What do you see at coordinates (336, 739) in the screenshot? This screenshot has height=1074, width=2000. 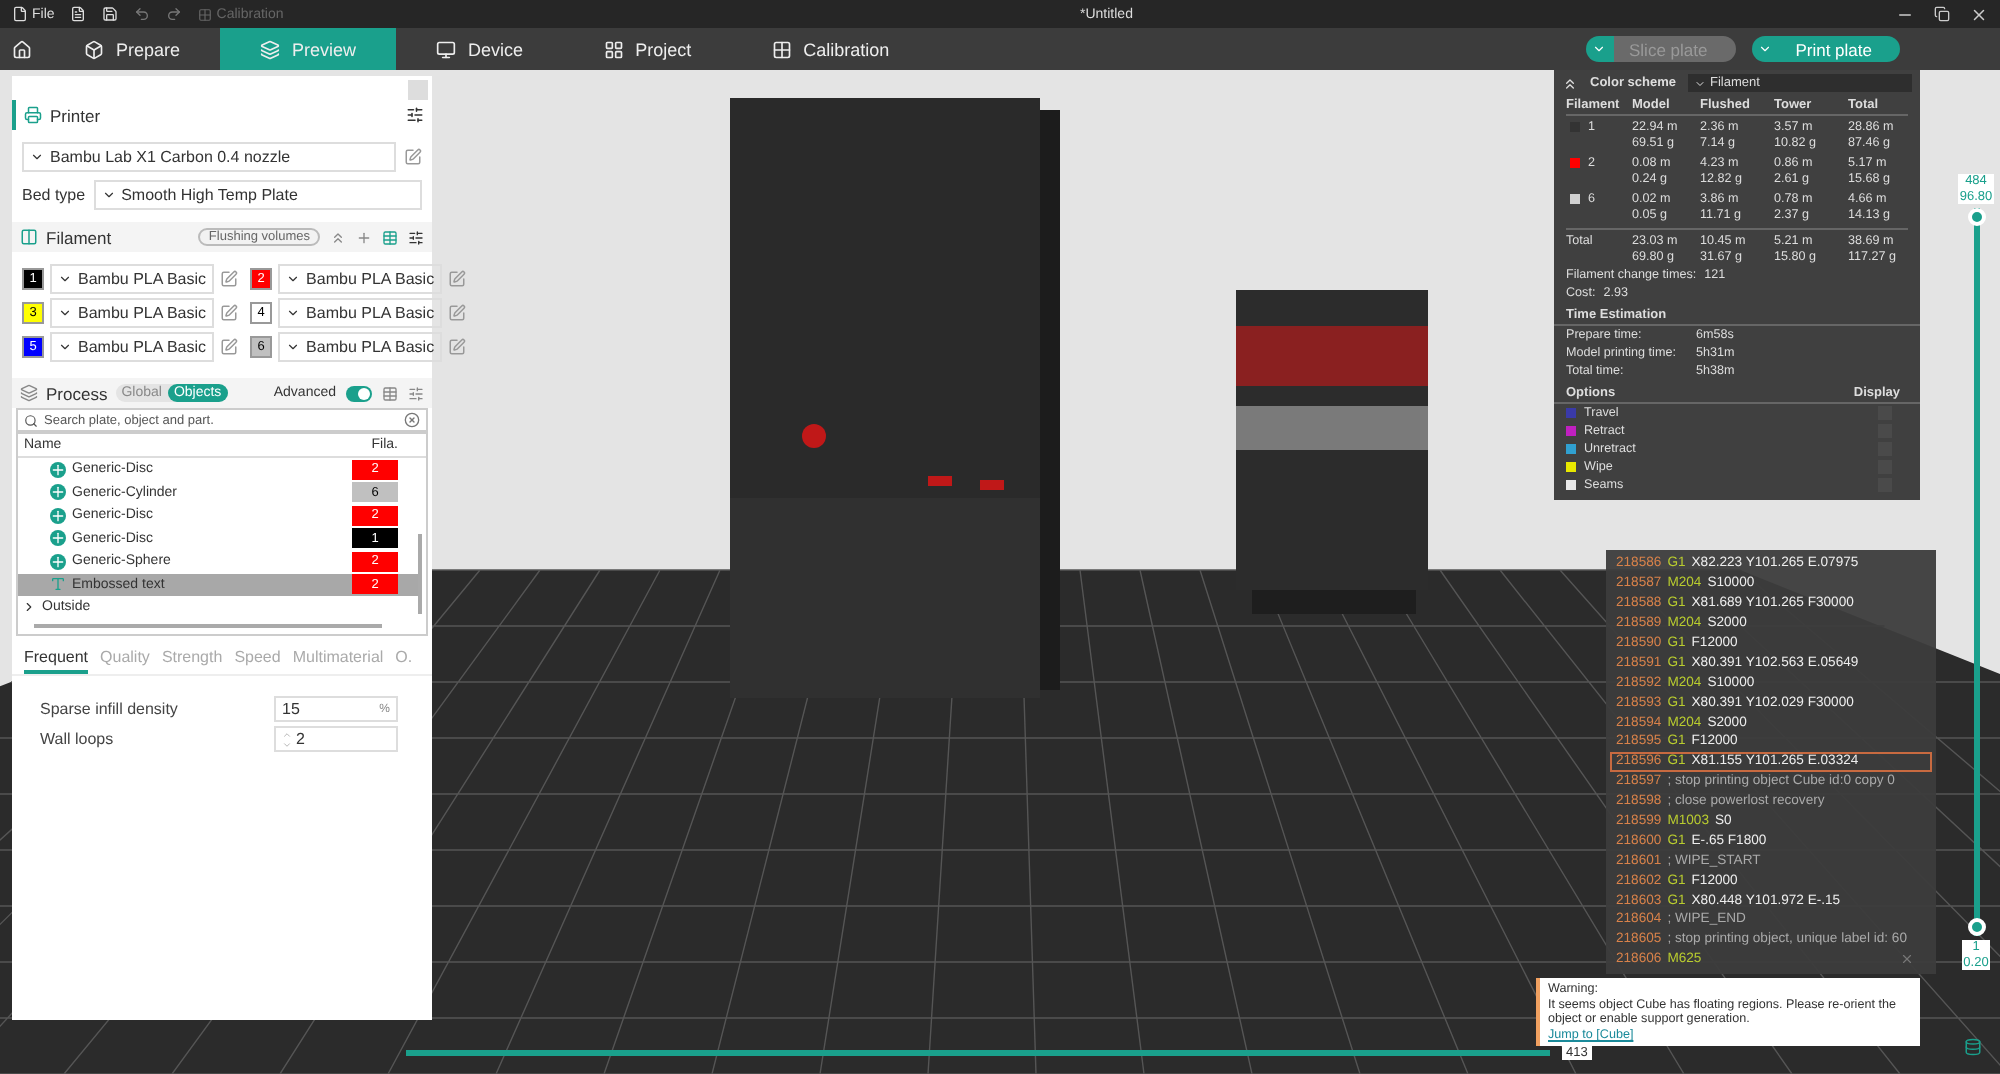 I see `setting-field: 2` at bounding box center [336, 739].